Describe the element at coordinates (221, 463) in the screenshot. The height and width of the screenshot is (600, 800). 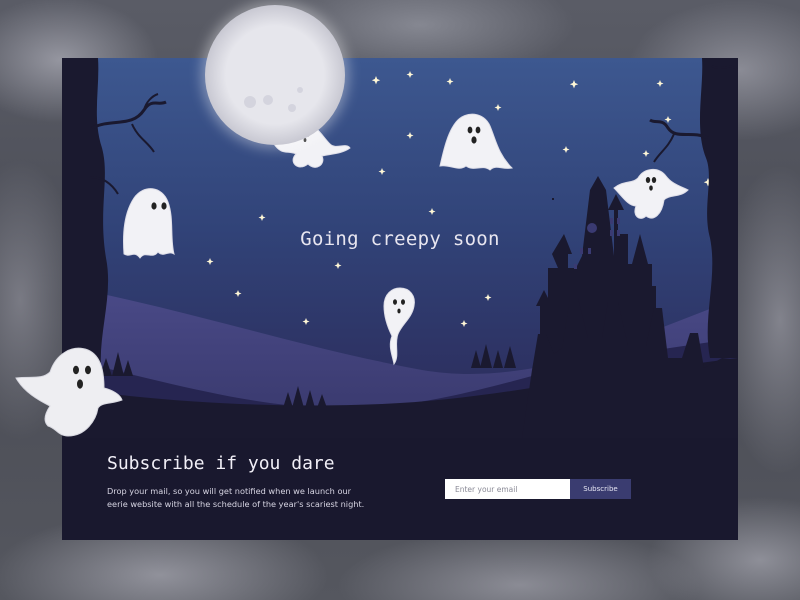
I see `subscribe-title: Subscribe if you dare` at that location.